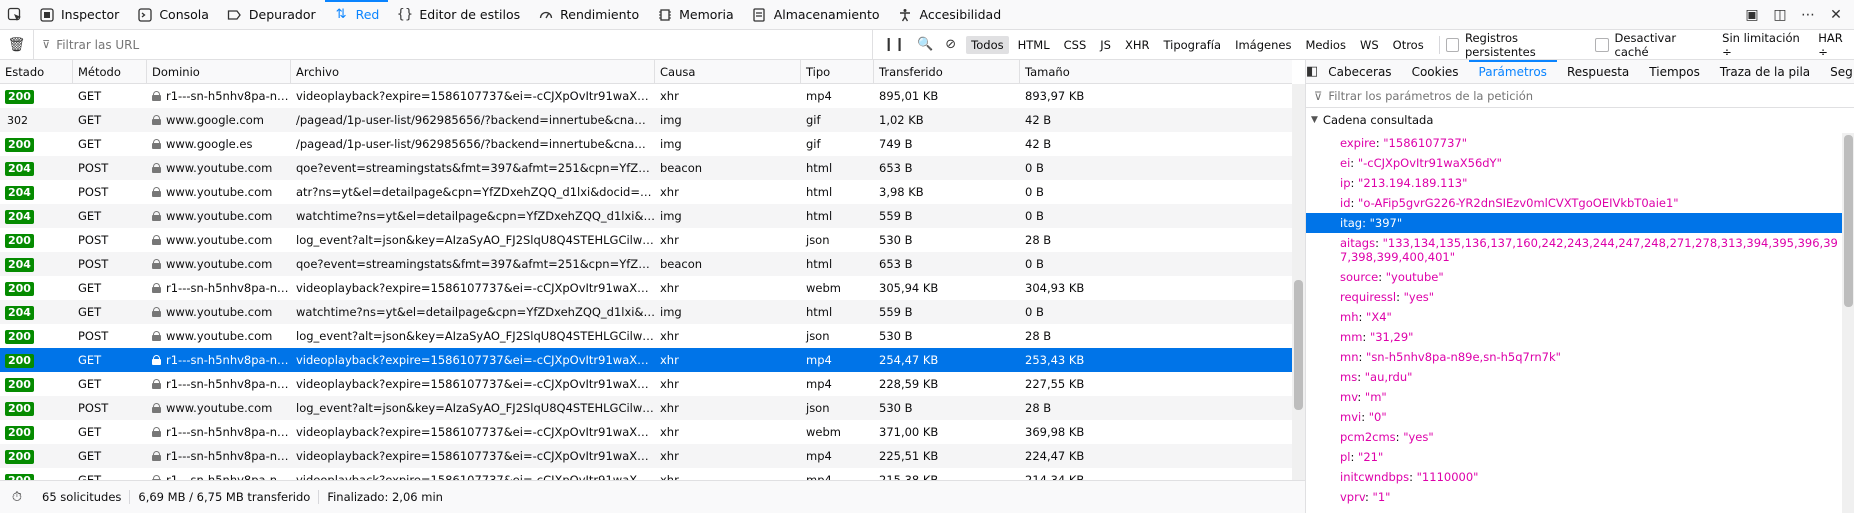  Describe the element at coordinates (1574, 163) in the screenshot. I see `param-row: ei: "-cCJXpOvItr91waX56dY"` at that location.